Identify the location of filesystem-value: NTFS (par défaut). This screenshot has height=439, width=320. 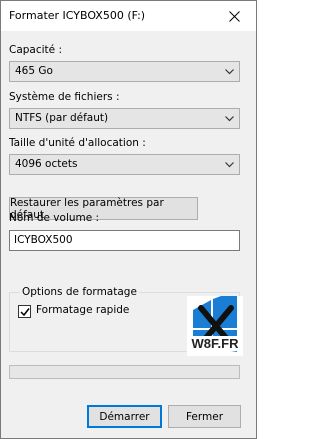
(62, 118).